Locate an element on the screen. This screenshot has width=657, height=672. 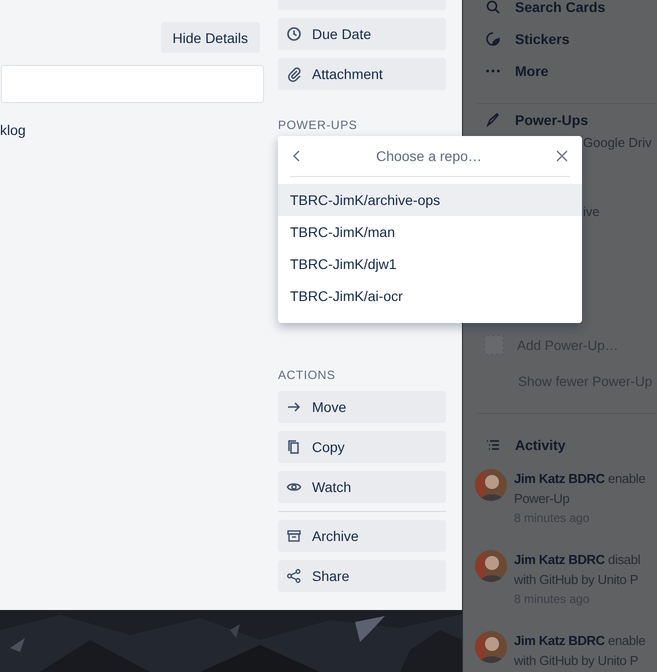
sticker-icon is located at coordinates (493, 39).